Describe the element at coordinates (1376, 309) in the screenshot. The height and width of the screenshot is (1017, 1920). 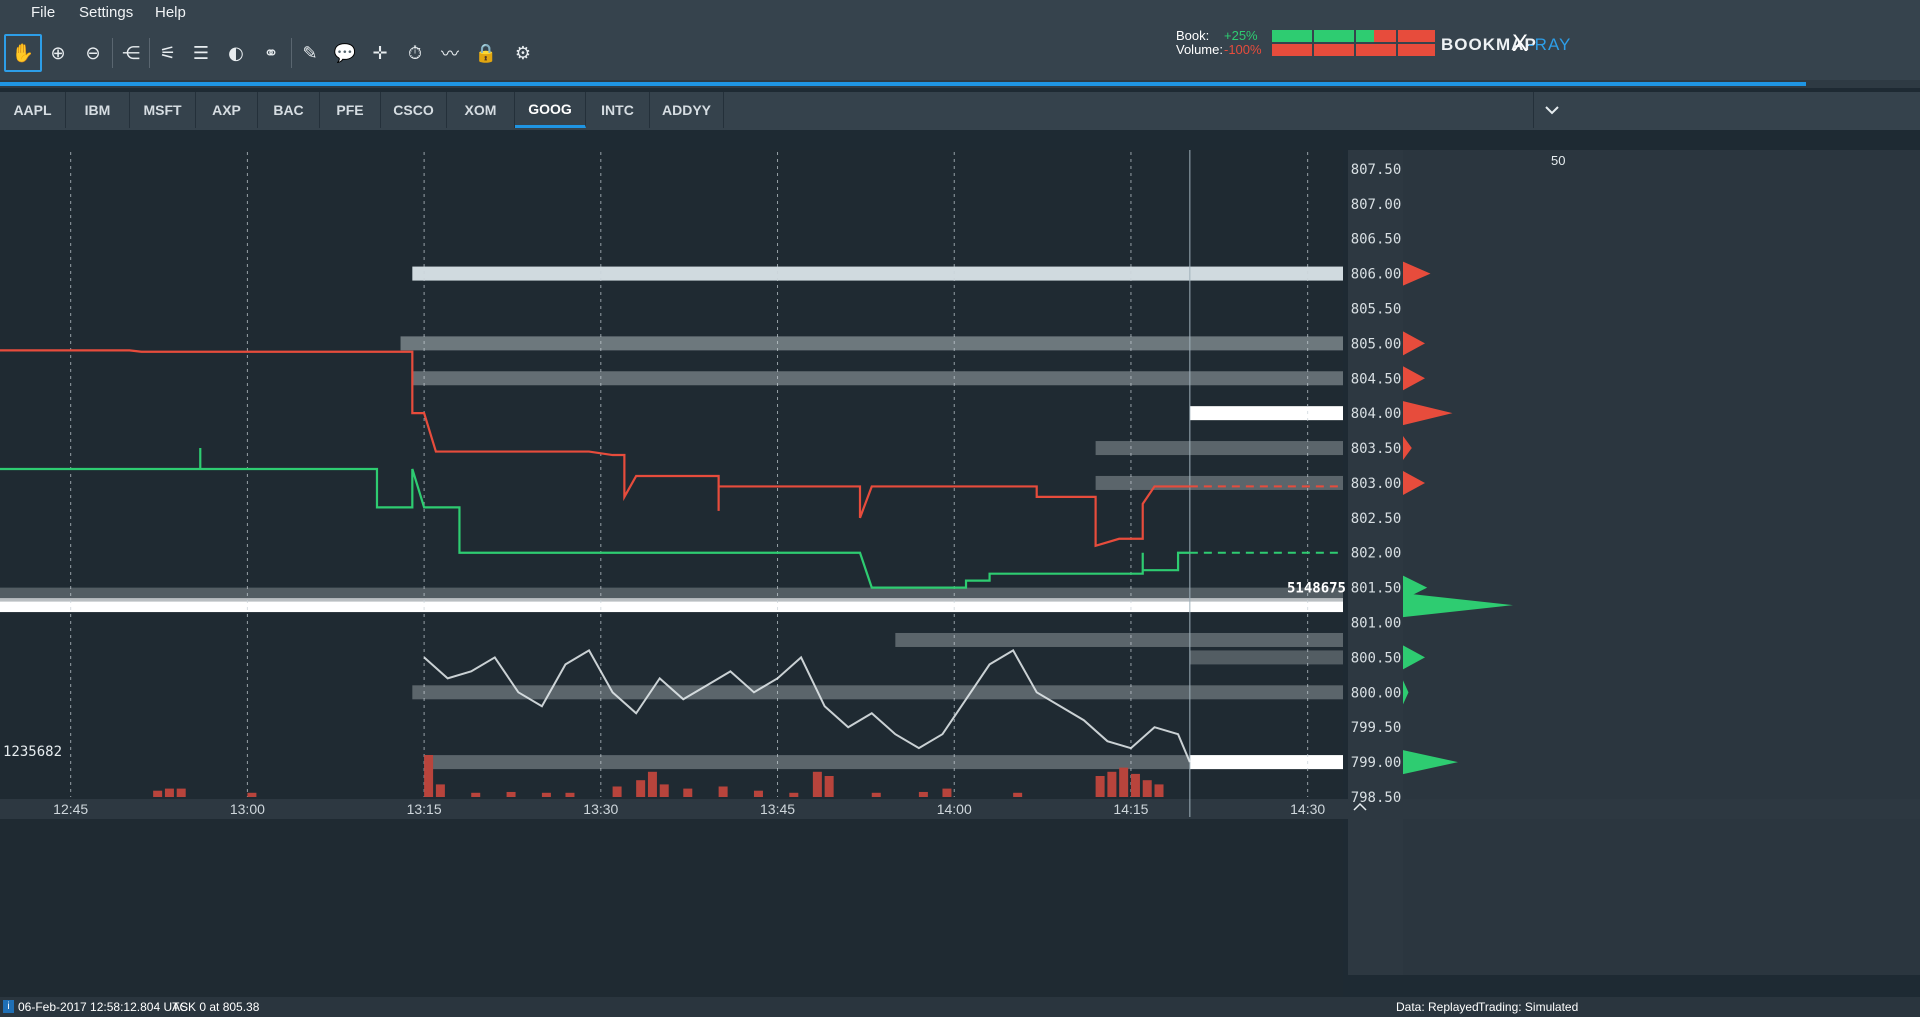
I see `price-tick-label: 805.50` at that location.